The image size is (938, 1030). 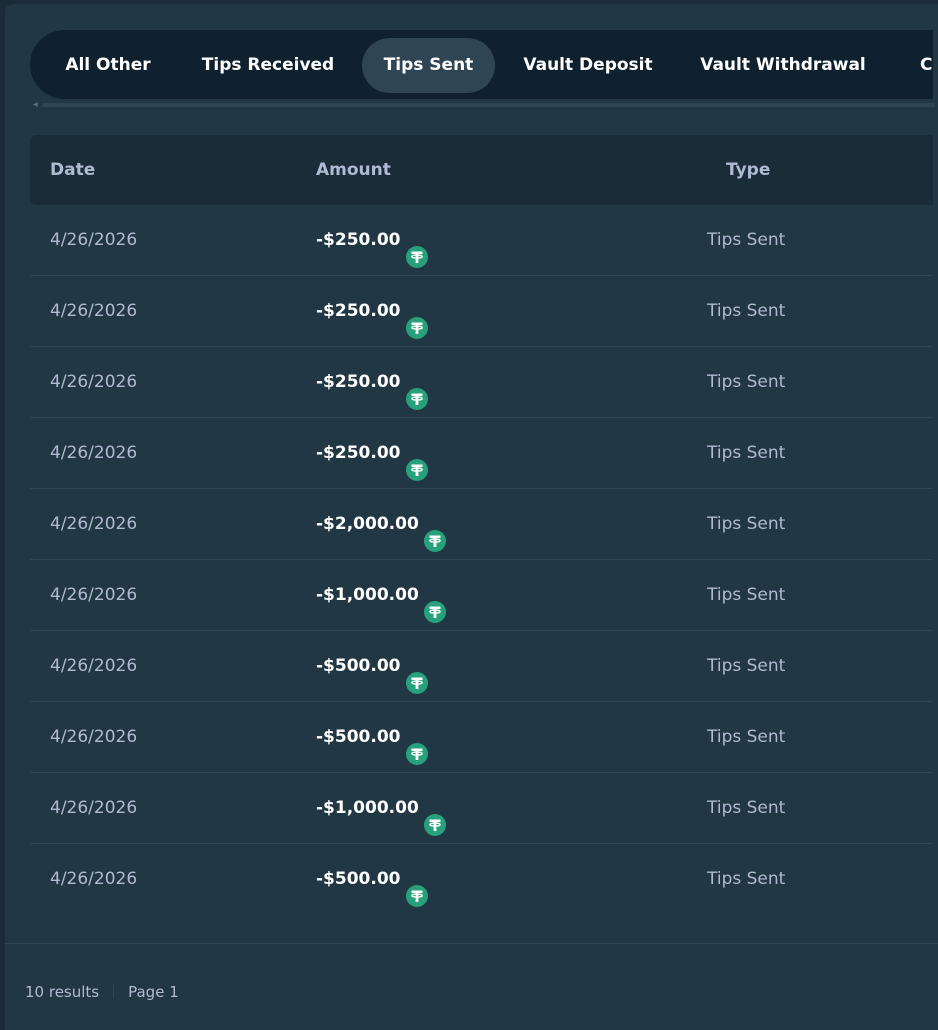 I want to click on pagination-footer: 10 results Page 1, so click(x=102, y=992).